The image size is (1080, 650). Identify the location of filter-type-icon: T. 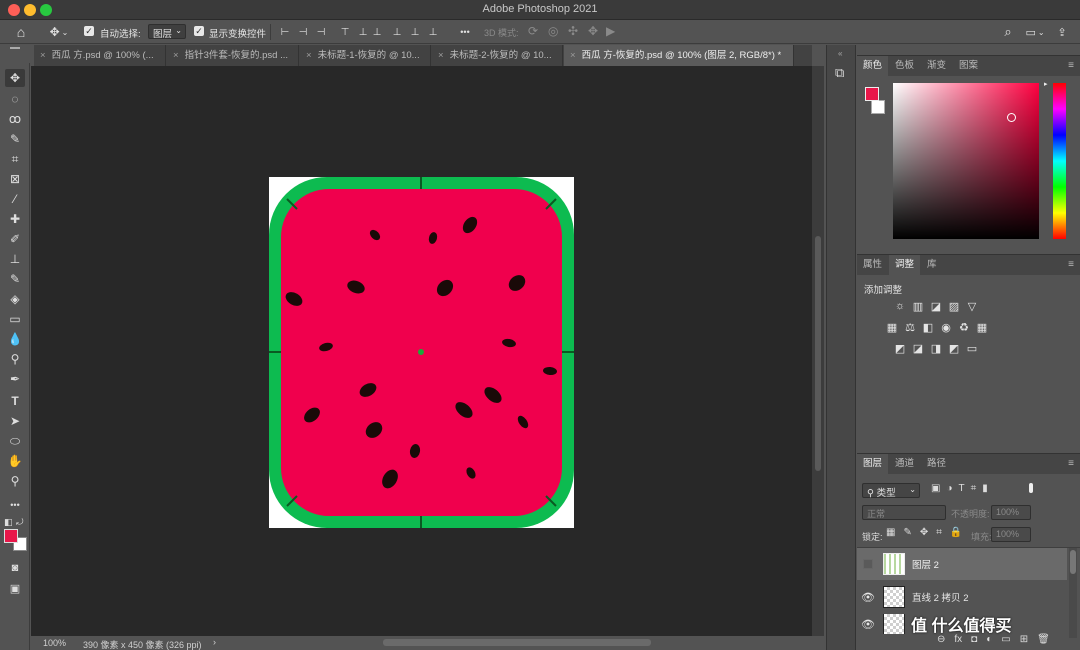
(962, 488).